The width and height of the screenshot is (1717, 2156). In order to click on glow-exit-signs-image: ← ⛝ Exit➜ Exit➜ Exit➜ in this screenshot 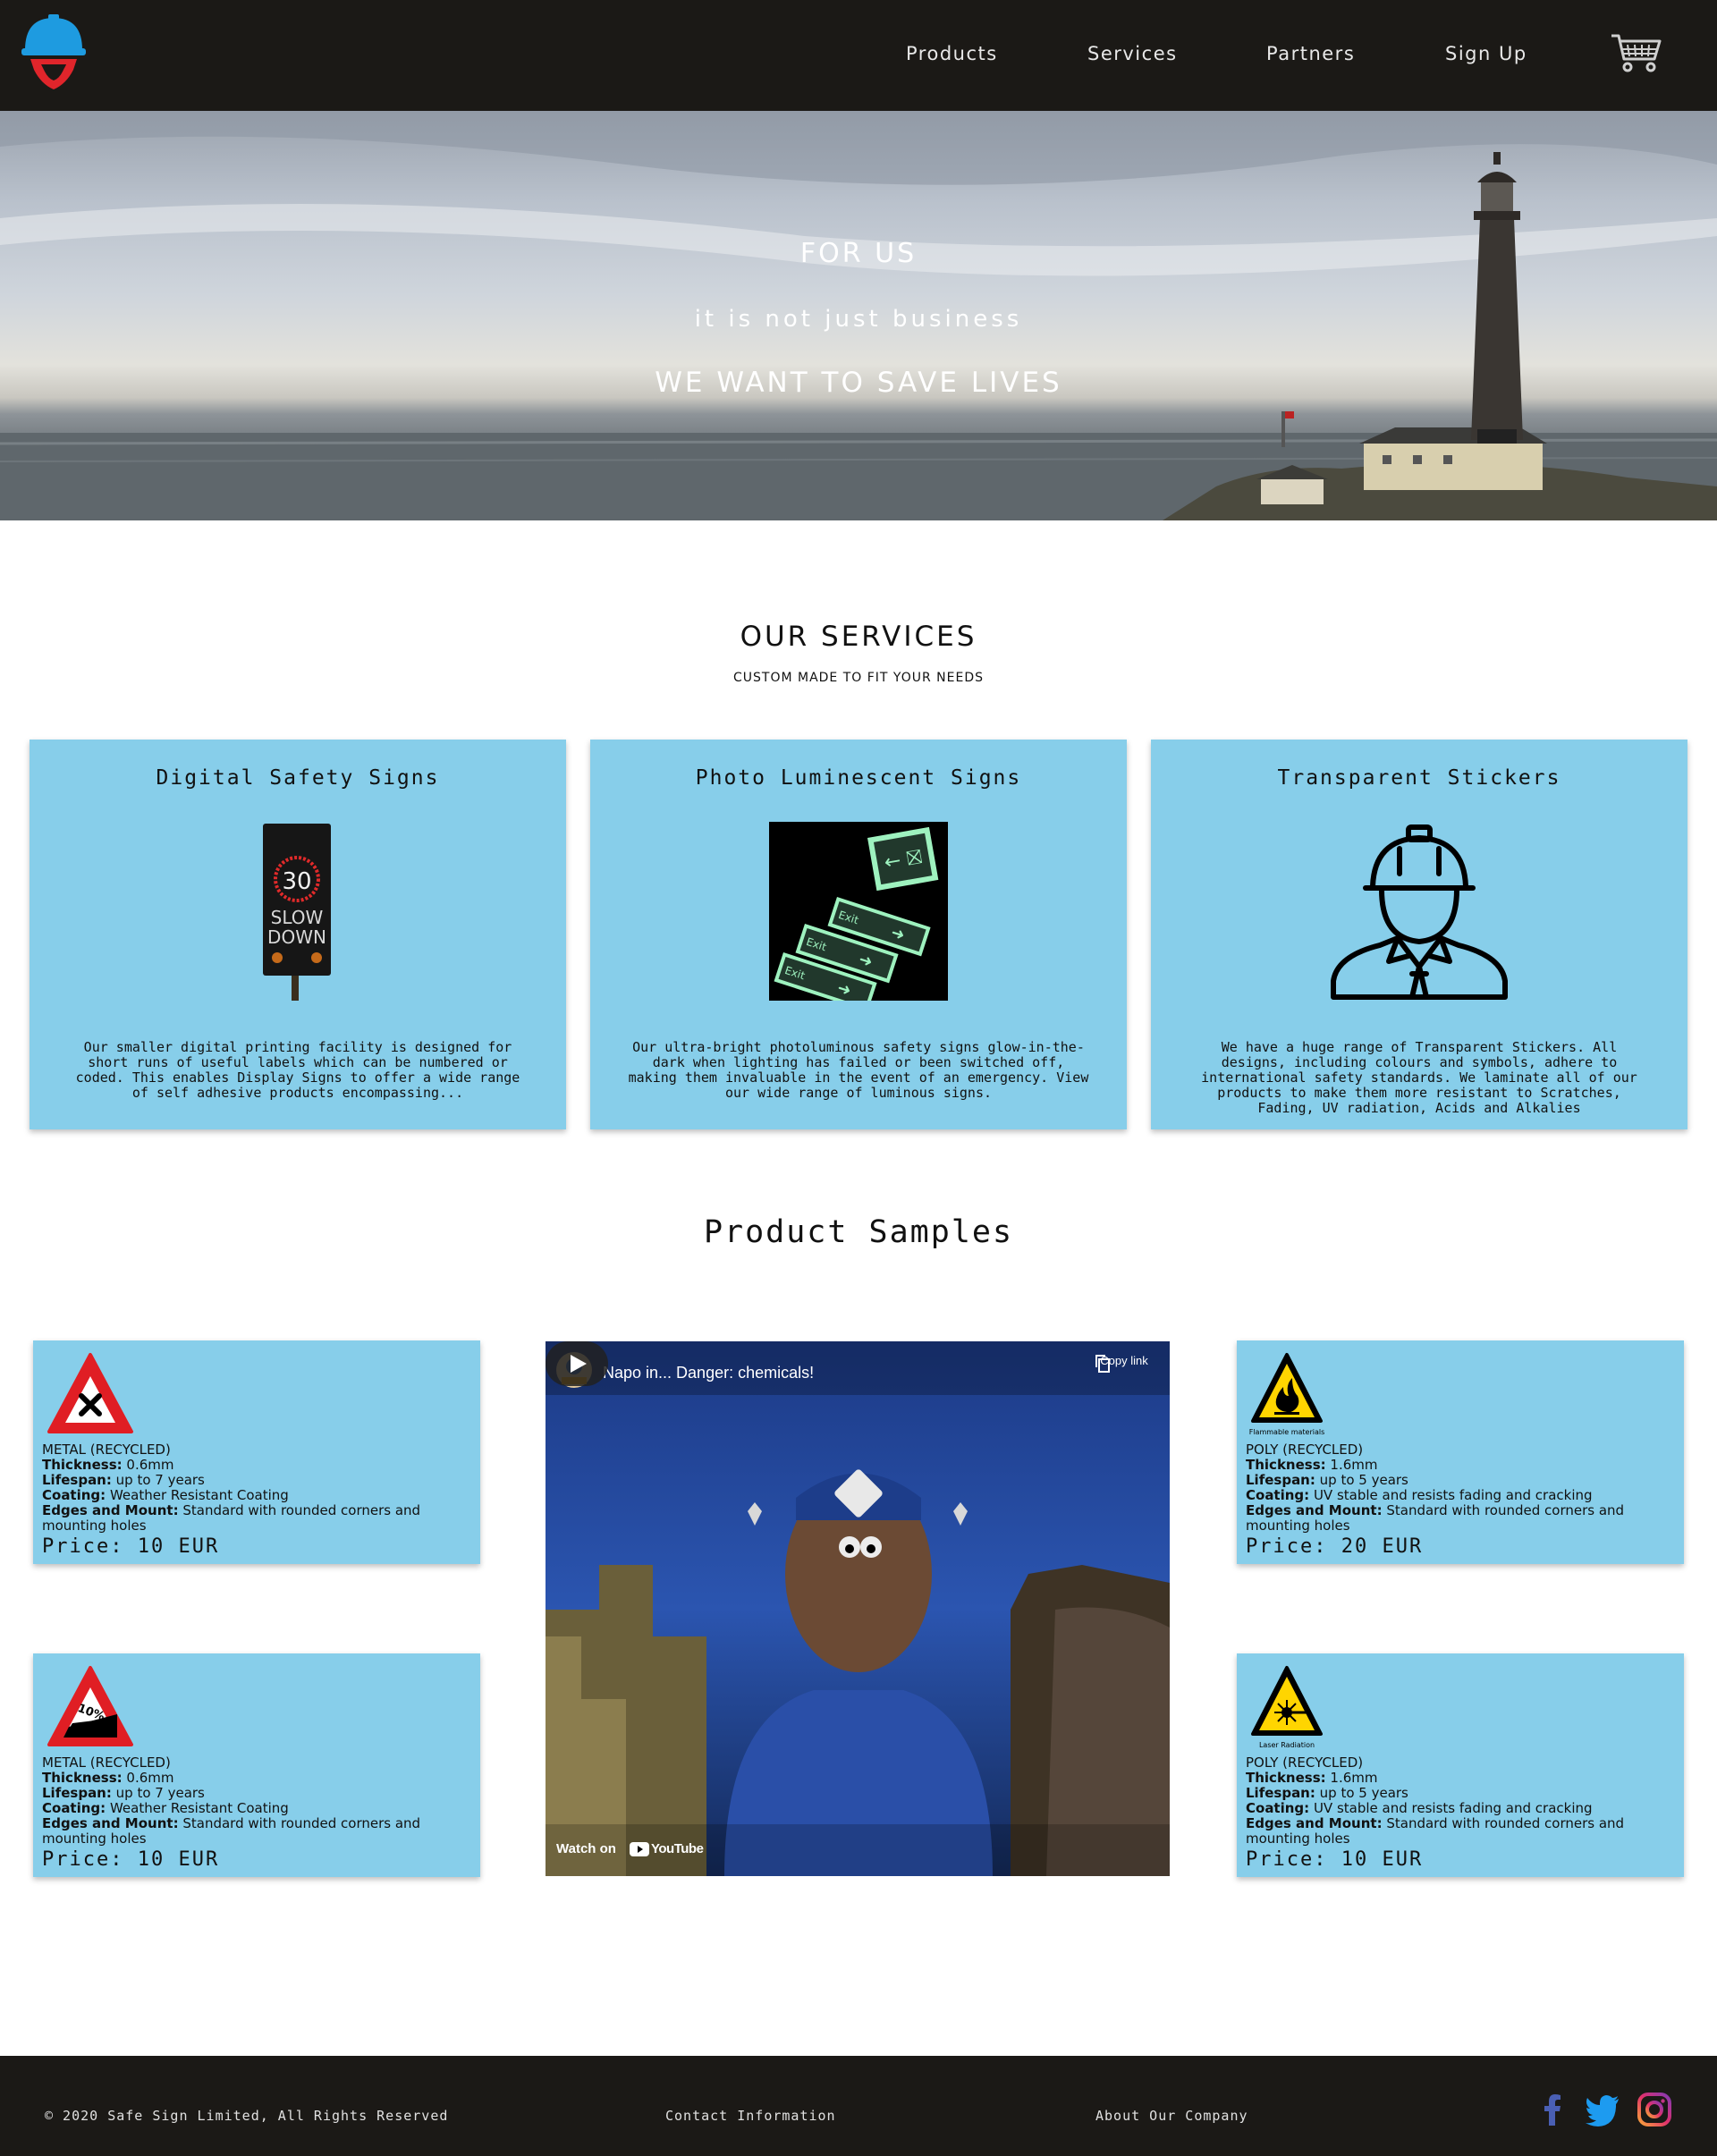, I will do `click(858, 912)`.